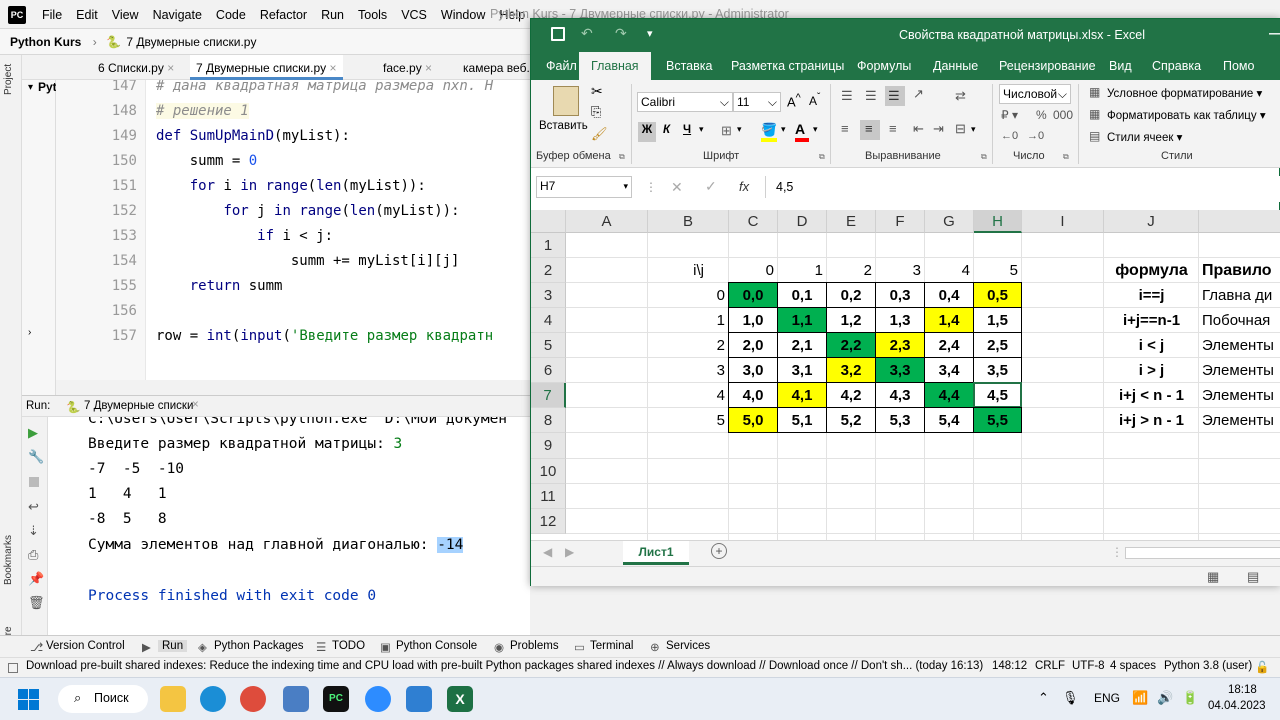 Image resolution: width=1280 pixels, height=720 pixels. I want to click on row-header-1: 1, so click(548, 245).